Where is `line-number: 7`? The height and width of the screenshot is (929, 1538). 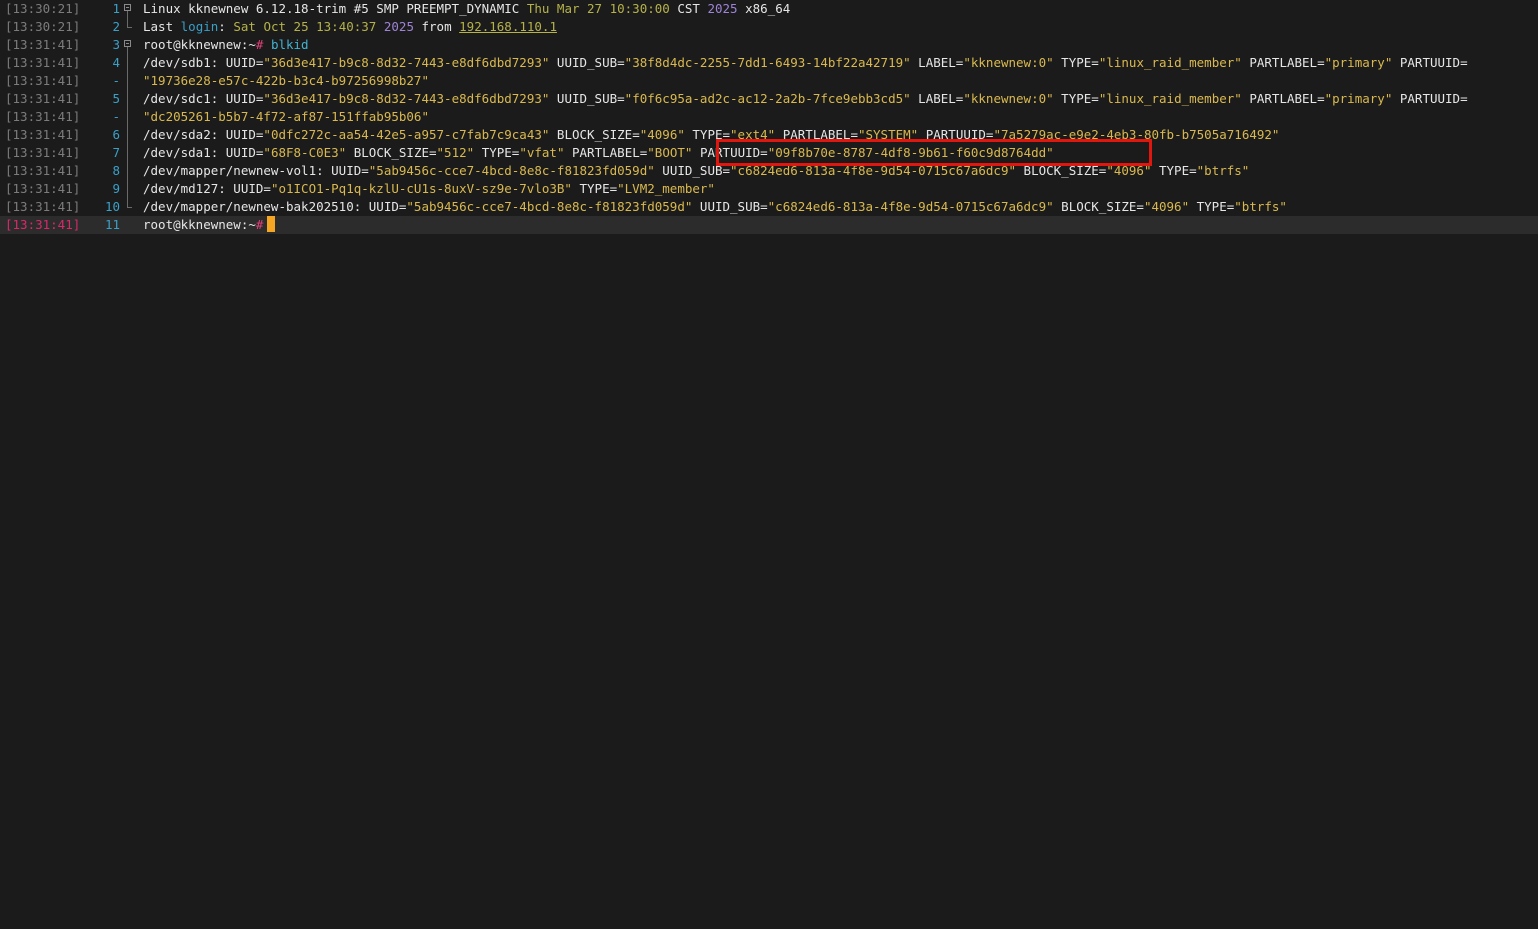 line-number: 7 is located at coordinates (116, 152).